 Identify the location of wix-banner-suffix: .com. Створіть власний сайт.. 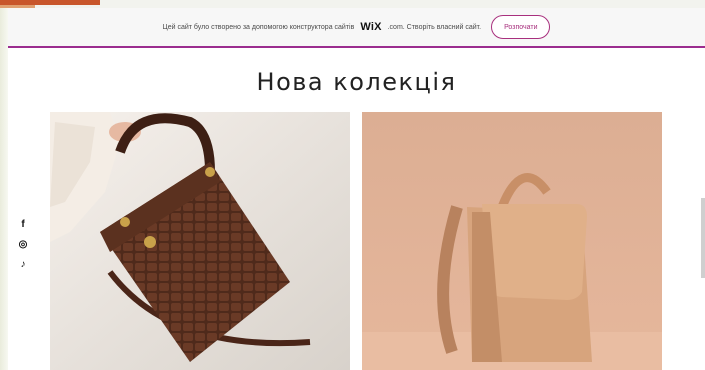
(434, 27).